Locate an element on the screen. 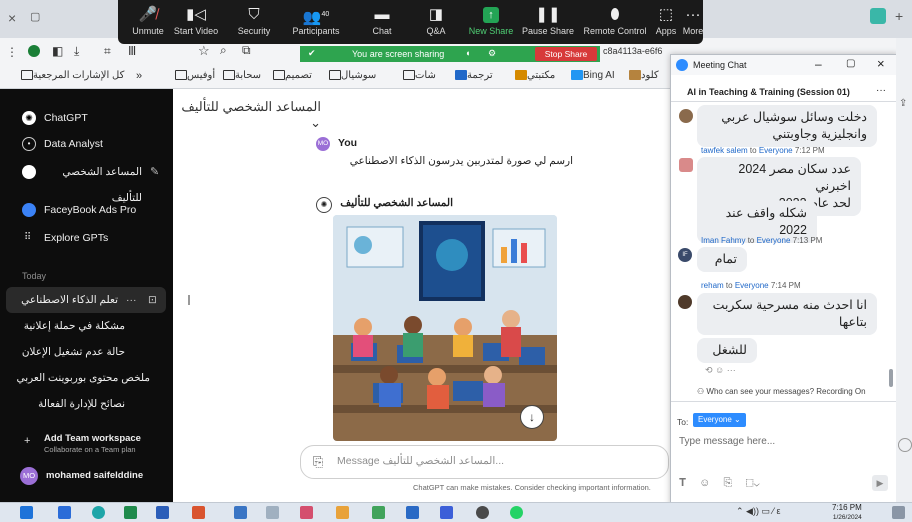  history-item: ملخص محتوى بوربوينت العربي is located at coordinates (75, 378).